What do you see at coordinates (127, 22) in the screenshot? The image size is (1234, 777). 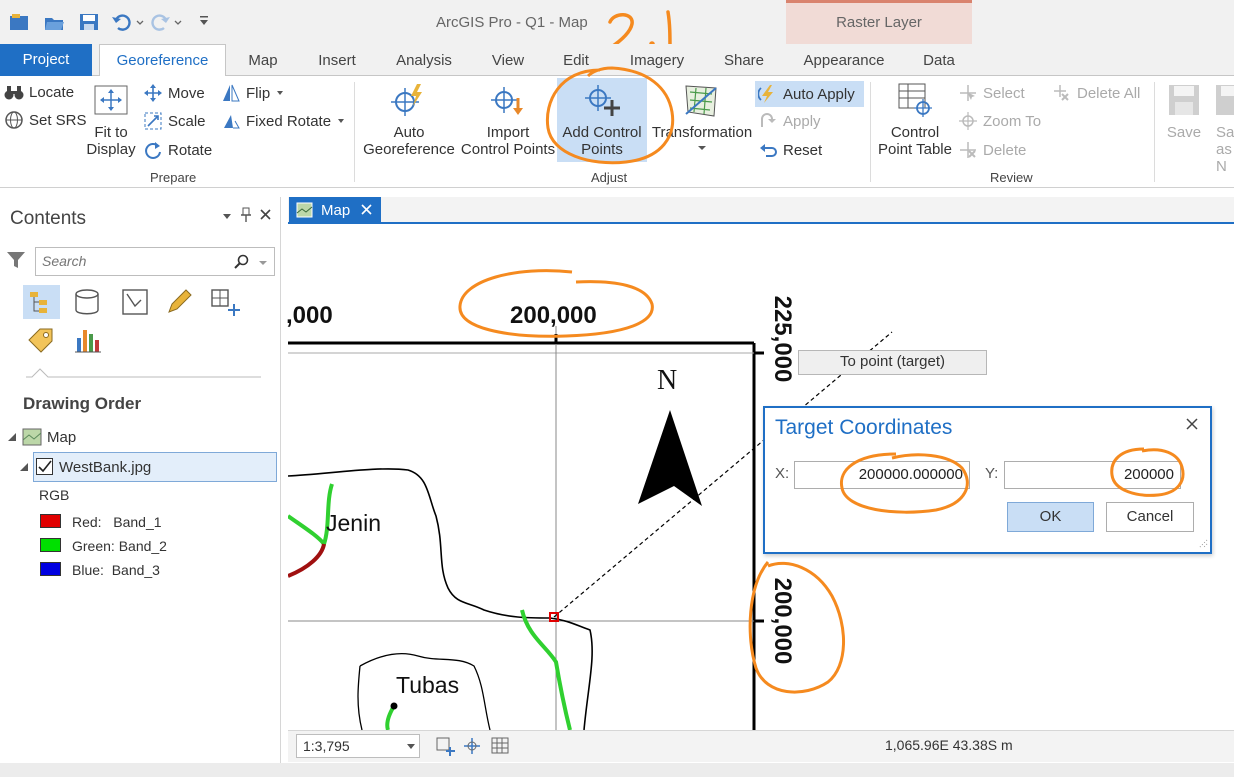 I see `undo-icon` at bounding box center [127, 22].